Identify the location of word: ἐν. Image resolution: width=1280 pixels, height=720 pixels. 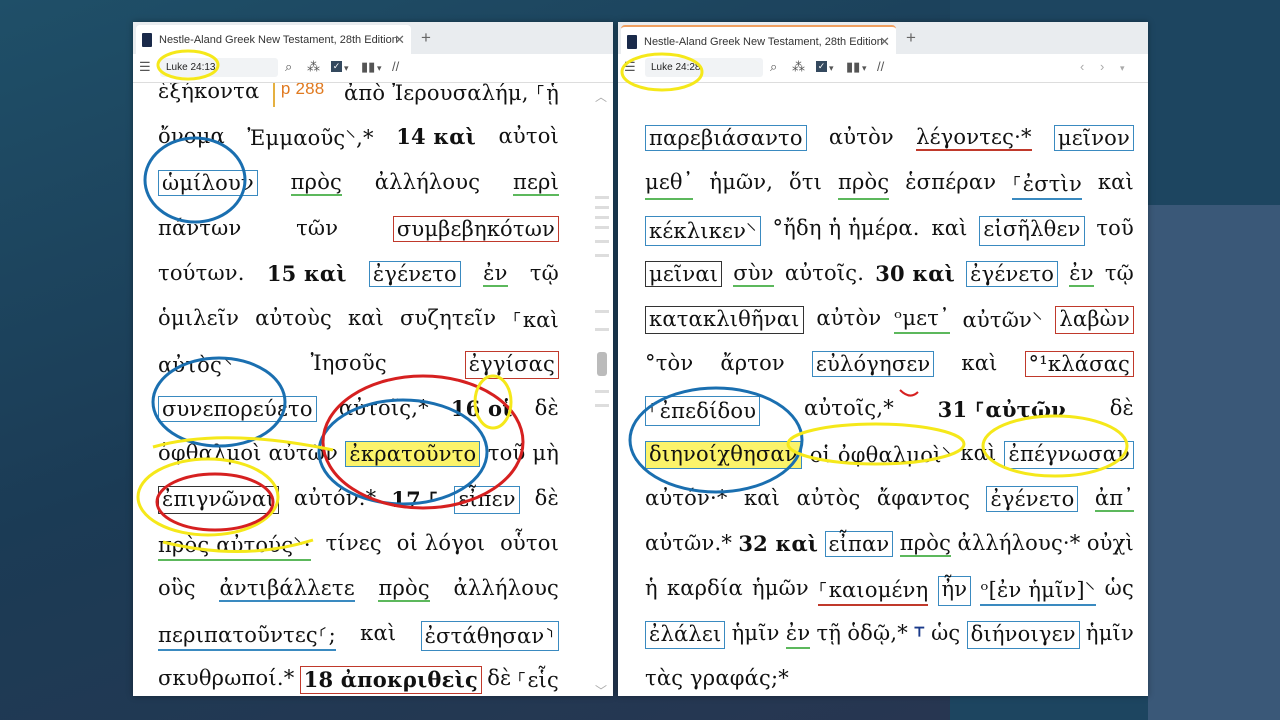
(1081, 274).